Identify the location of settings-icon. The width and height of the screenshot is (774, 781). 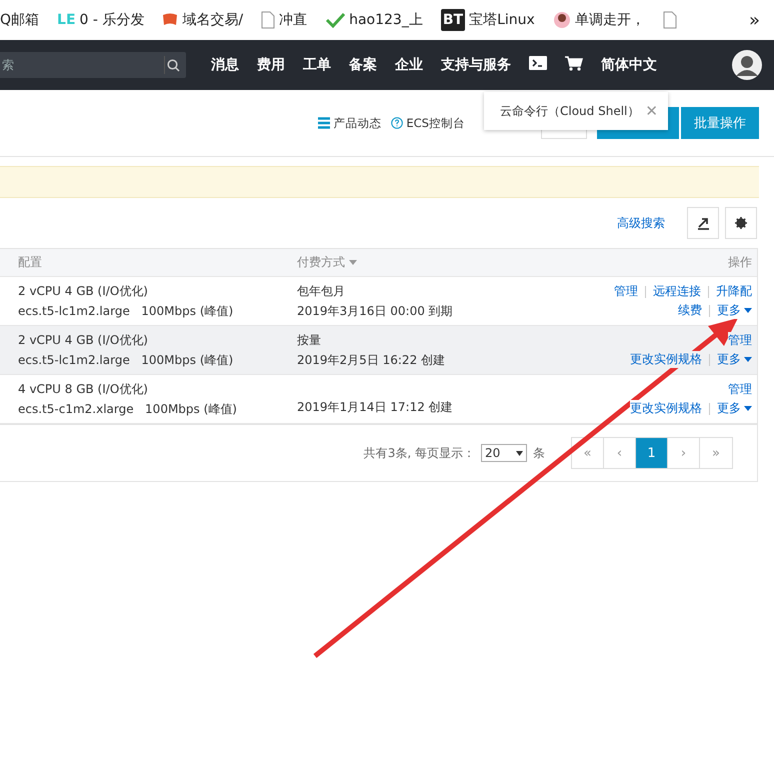
(741, 223).